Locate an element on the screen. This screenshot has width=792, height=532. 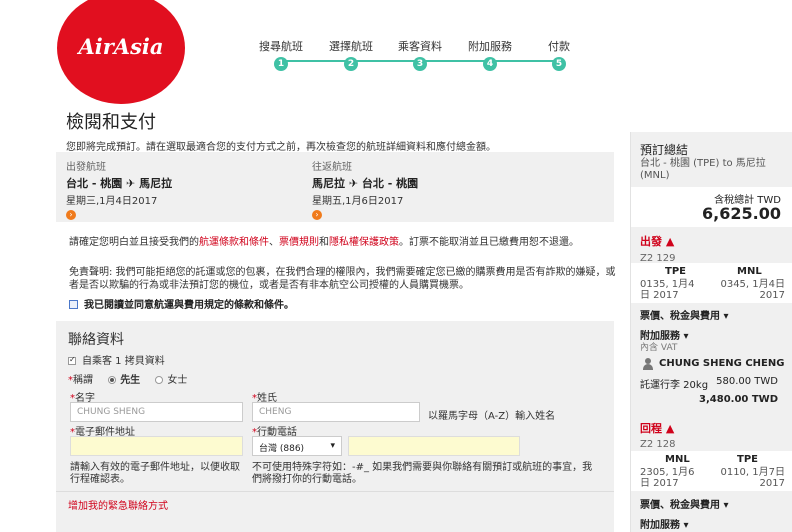
fare-rules-link: 票價規則 is located at coordinates (299, 242).